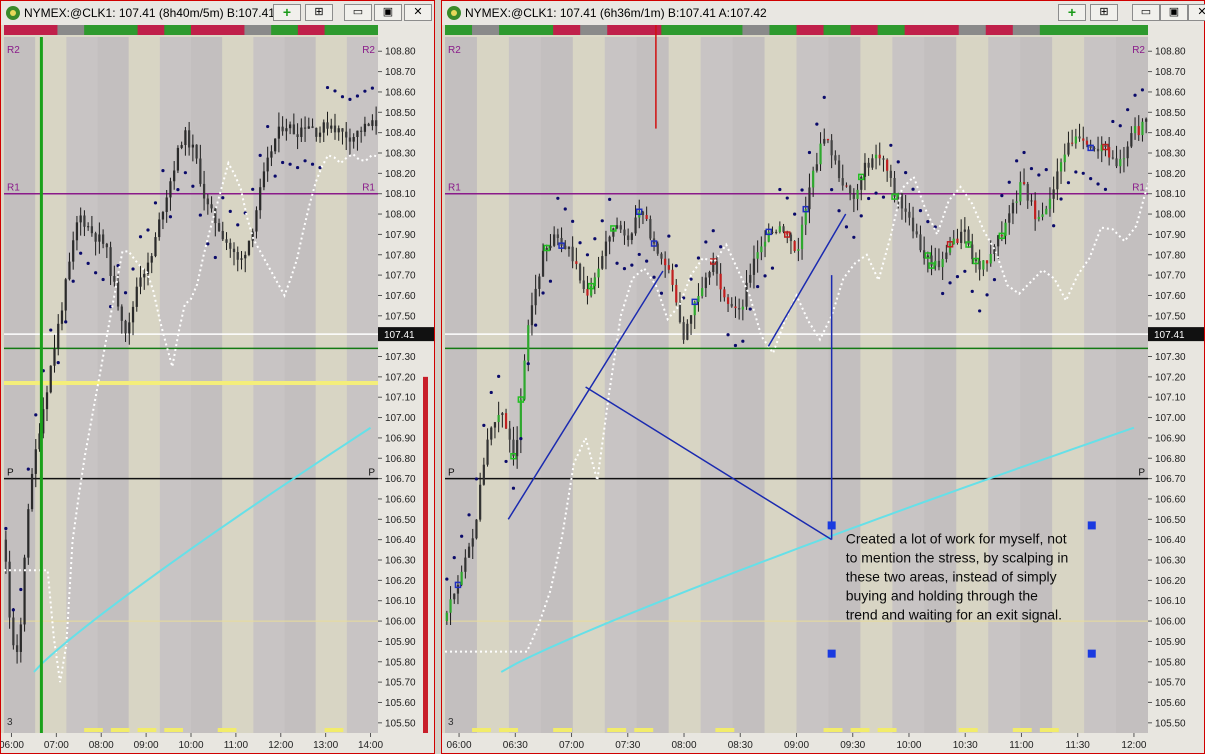  Describe the element at coordinates (1170, 662) in the screenshot. I see `y-tick-label: 105.80` at that location.